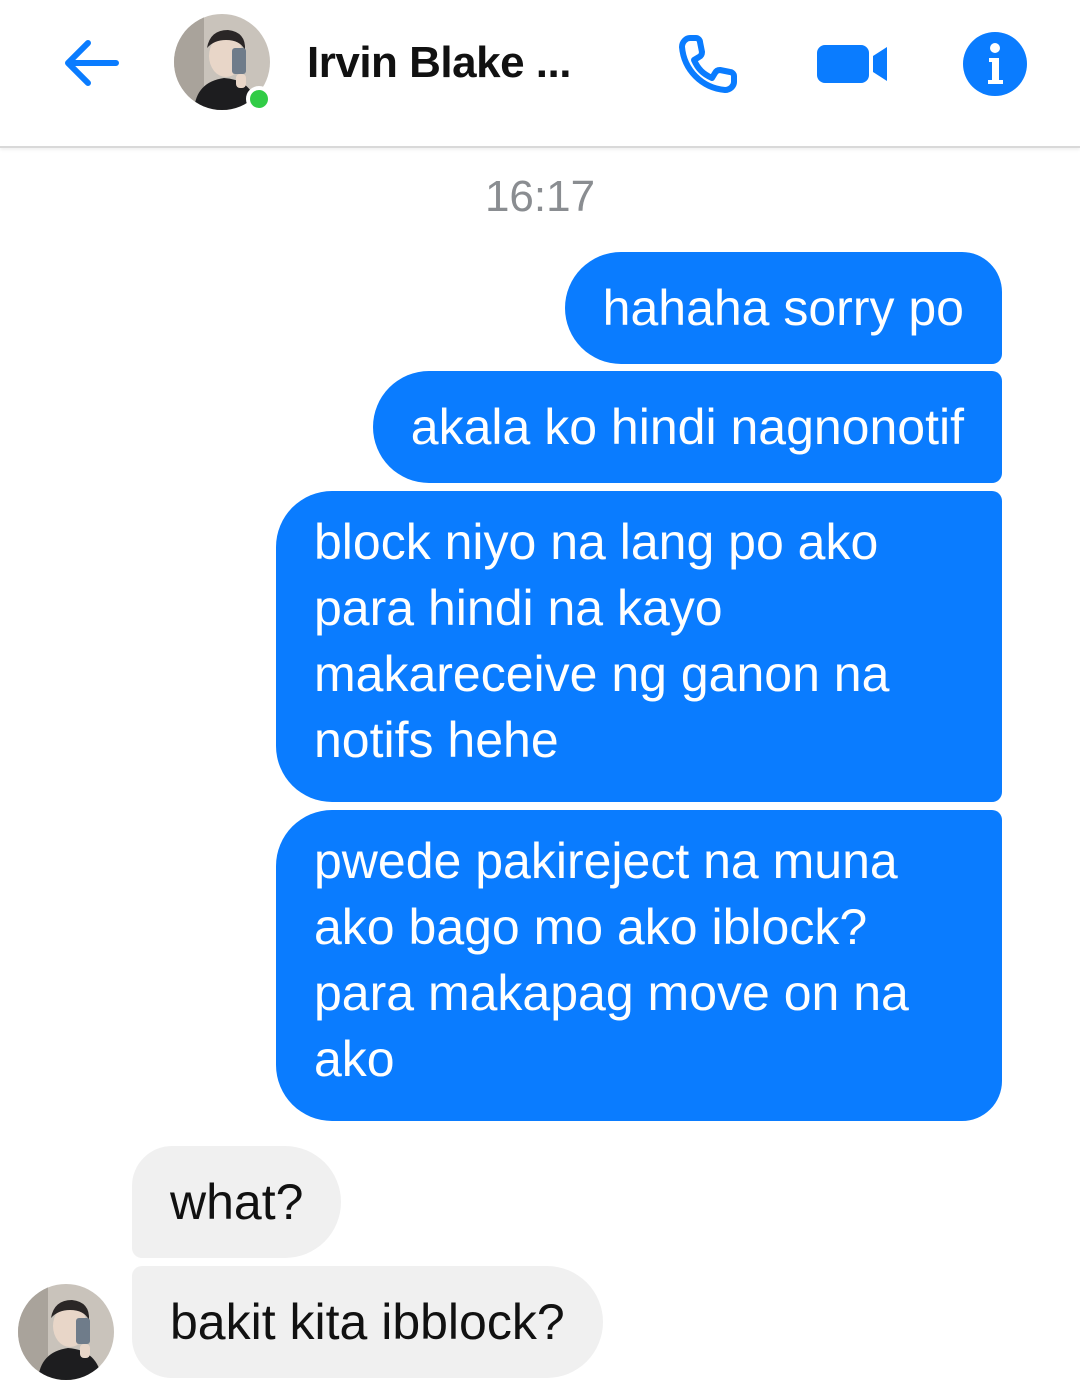 This screenshot has height=1388, width=1080. I want to click on video-camera-icon, so click(852, 64).